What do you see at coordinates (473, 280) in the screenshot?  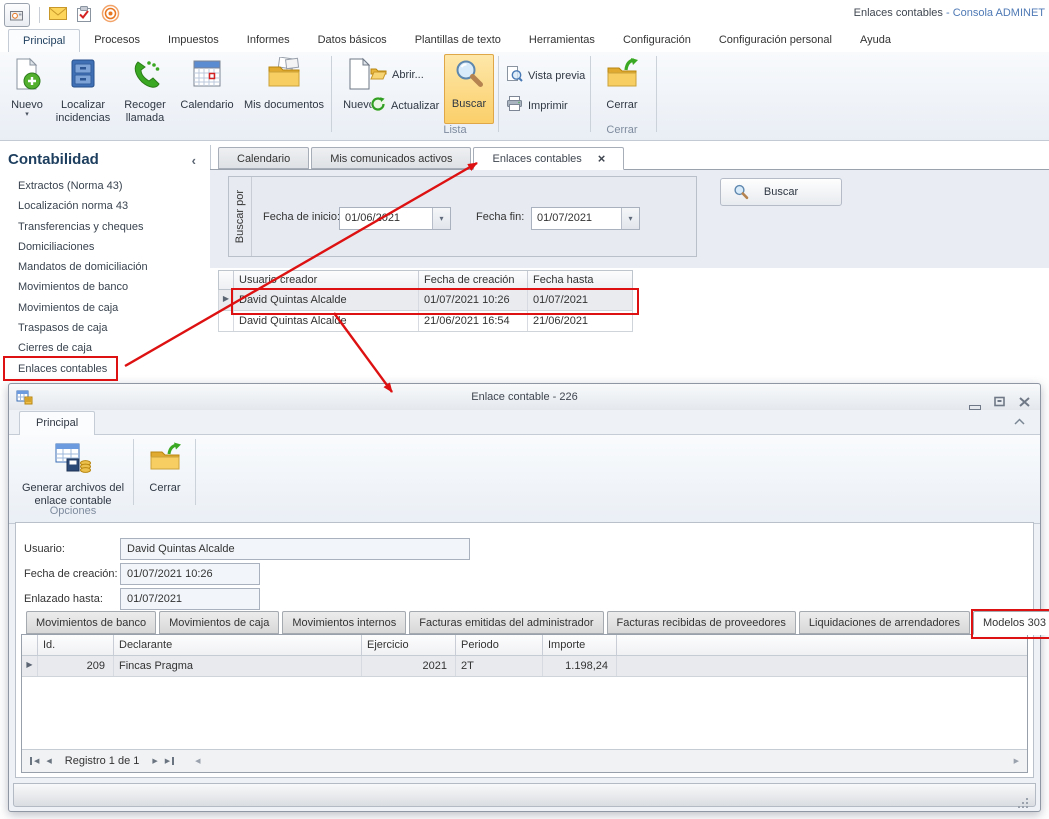 I see `header-fecha-creacion: Fecha de creación` at bounding box center [473, 280].